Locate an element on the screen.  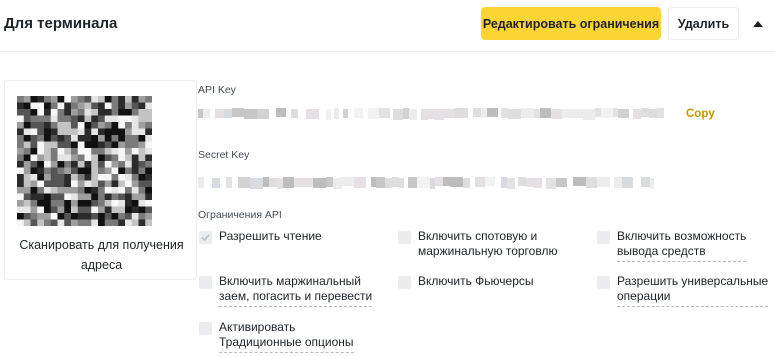
permission-withdrawals: Включить возможность вывода средств is located at coordinates (672, 245).